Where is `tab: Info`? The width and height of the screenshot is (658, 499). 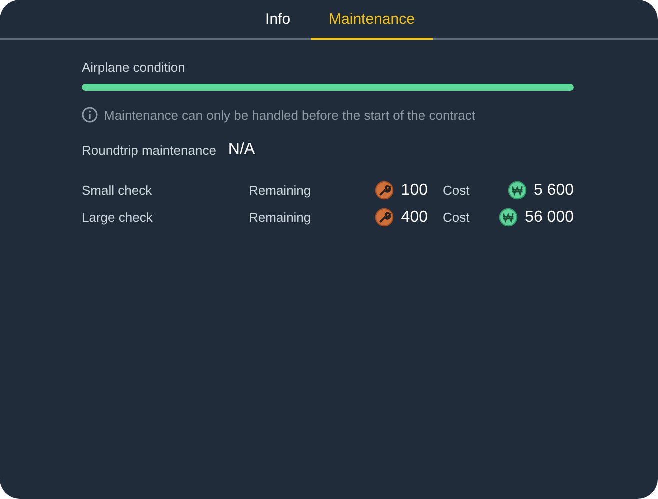
tab: Info is located at coordinates (278, 20).